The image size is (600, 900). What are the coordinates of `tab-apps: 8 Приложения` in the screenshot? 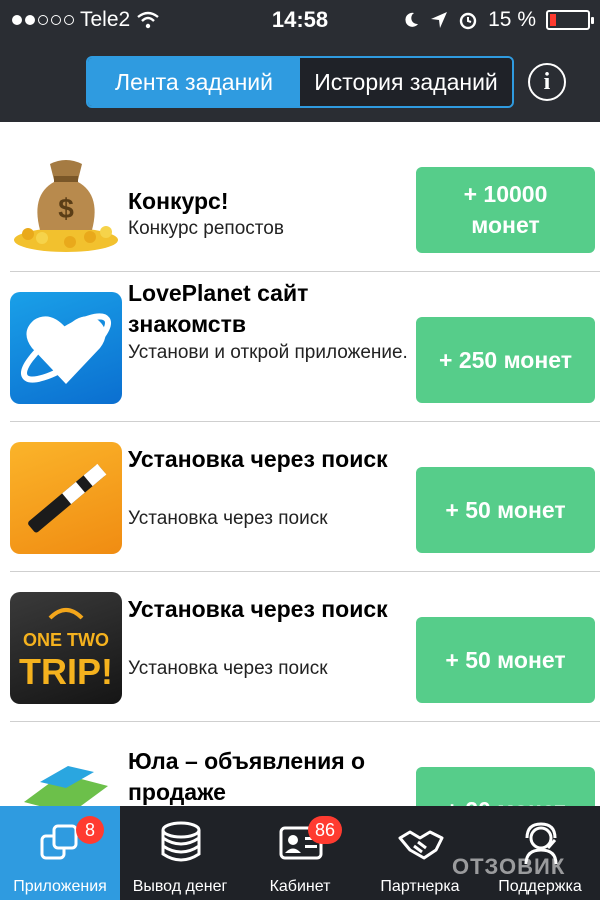 It's located at (60, 853).